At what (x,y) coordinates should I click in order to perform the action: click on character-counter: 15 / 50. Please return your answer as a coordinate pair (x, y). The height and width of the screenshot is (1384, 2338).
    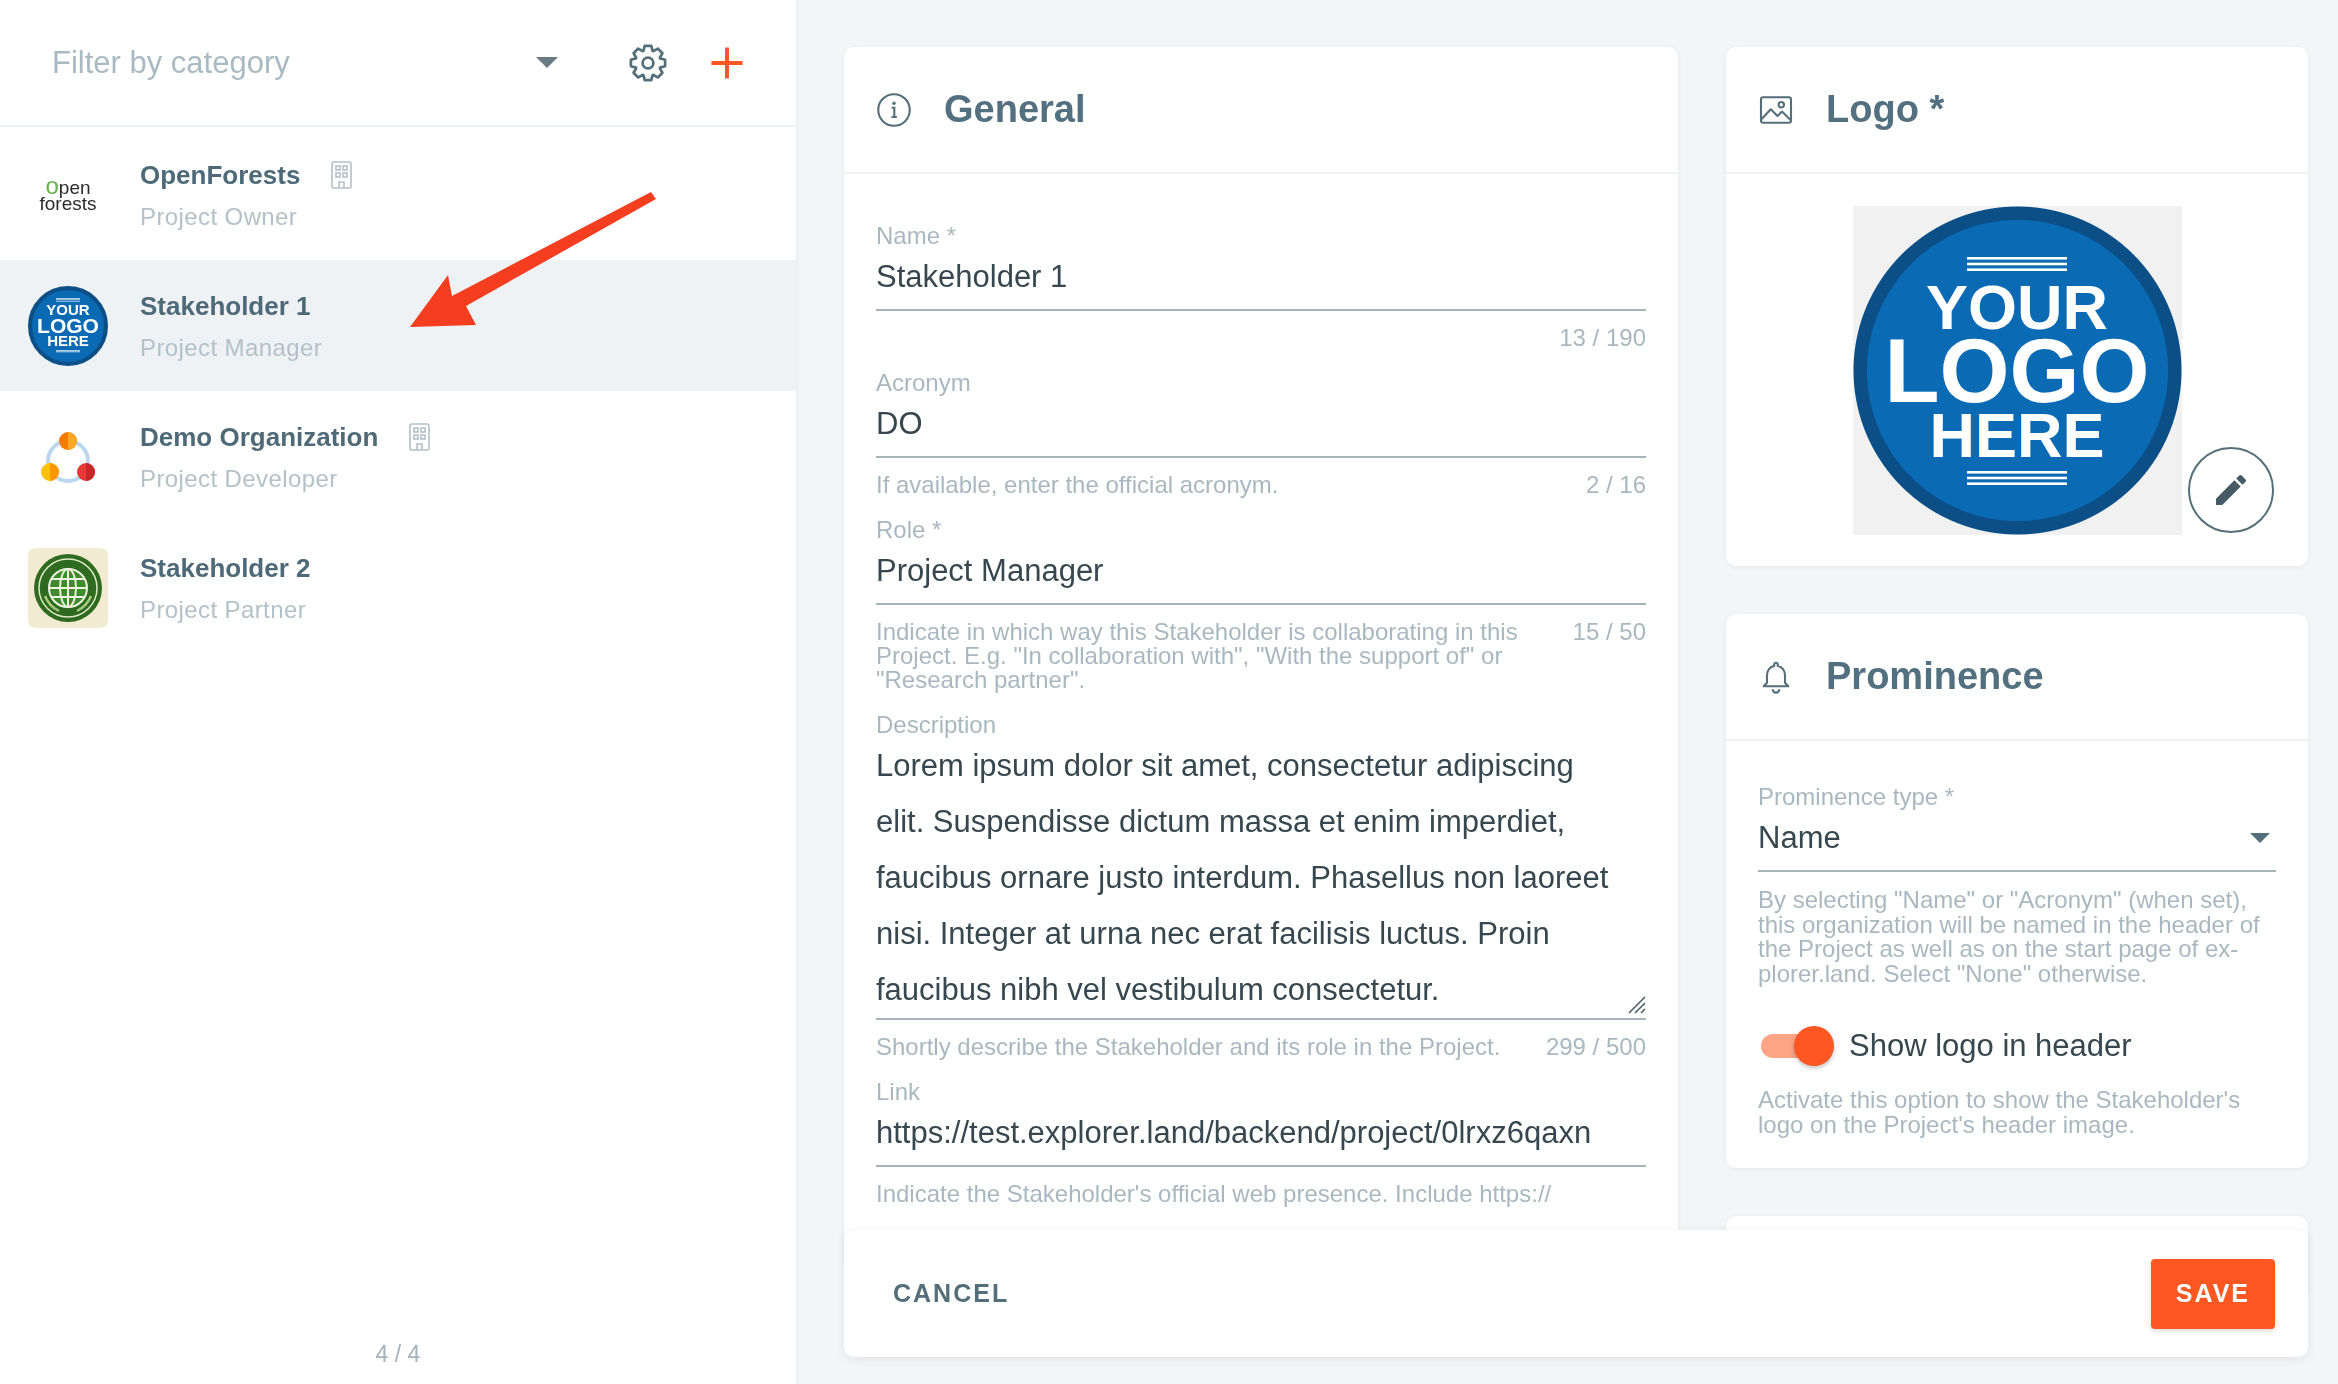
    Looking at the image, I should click on (1609, 633).